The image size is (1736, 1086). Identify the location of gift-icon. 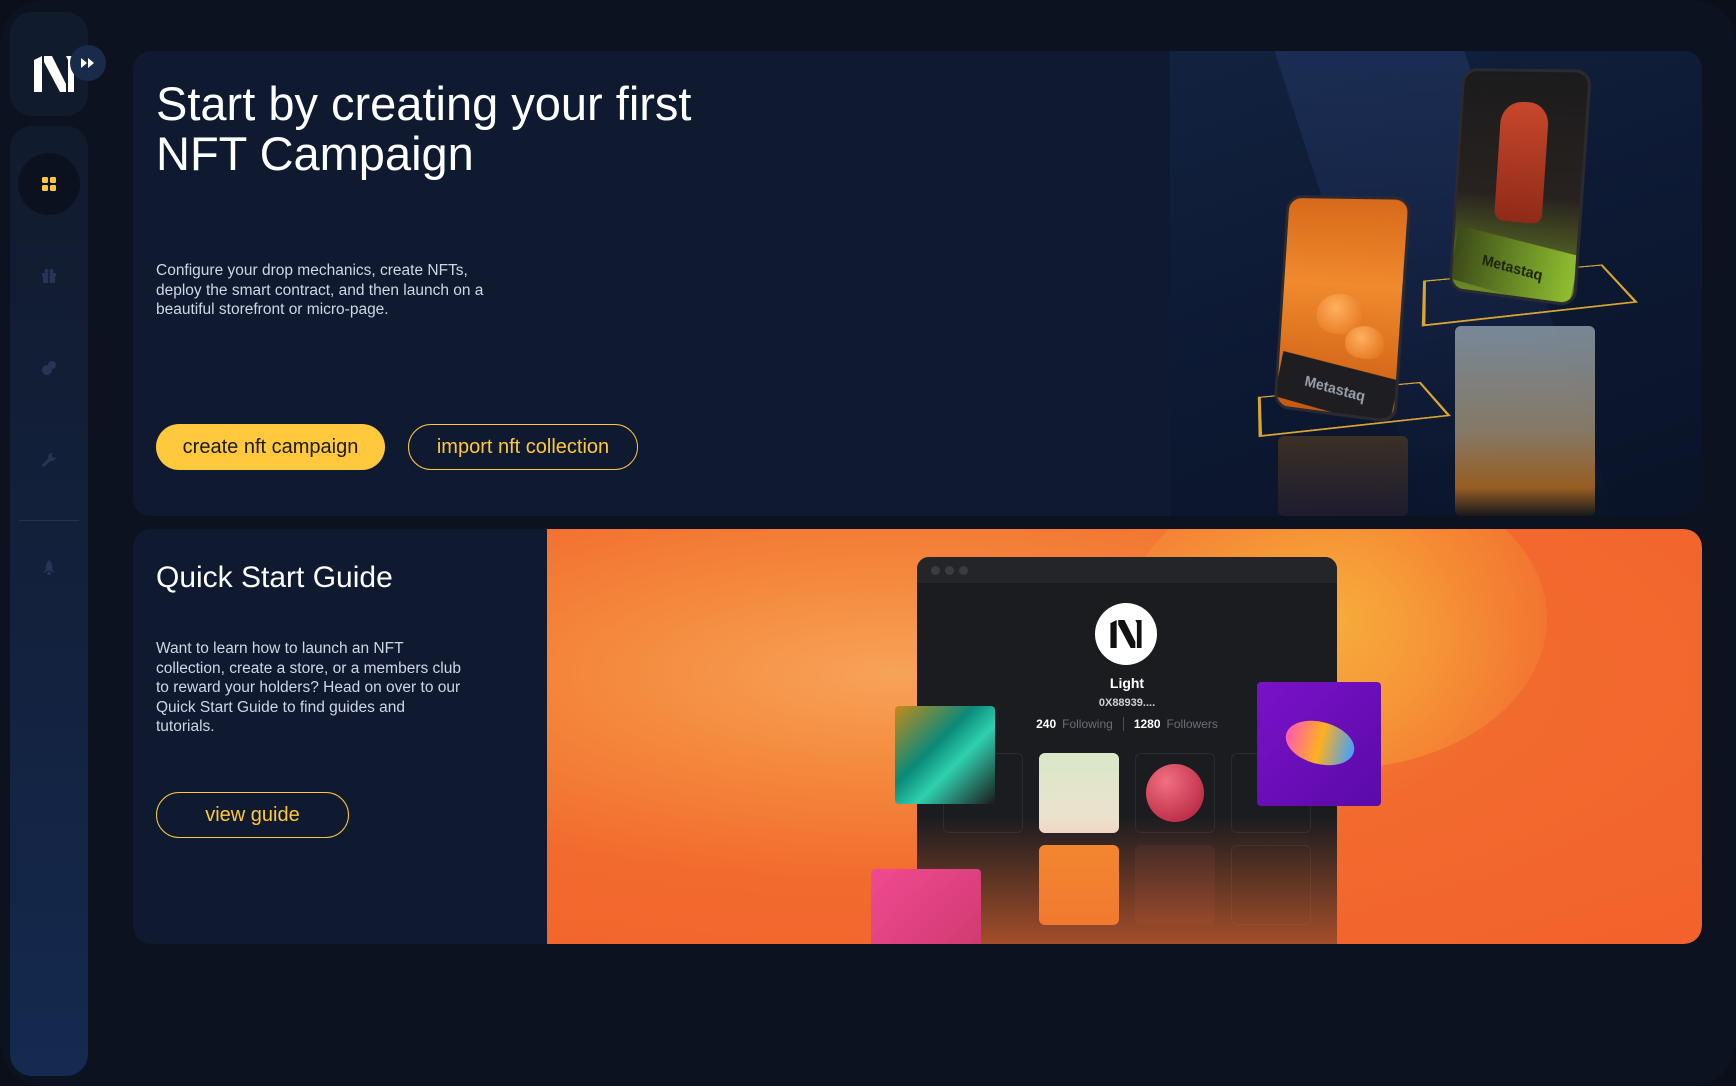
(49, 276).